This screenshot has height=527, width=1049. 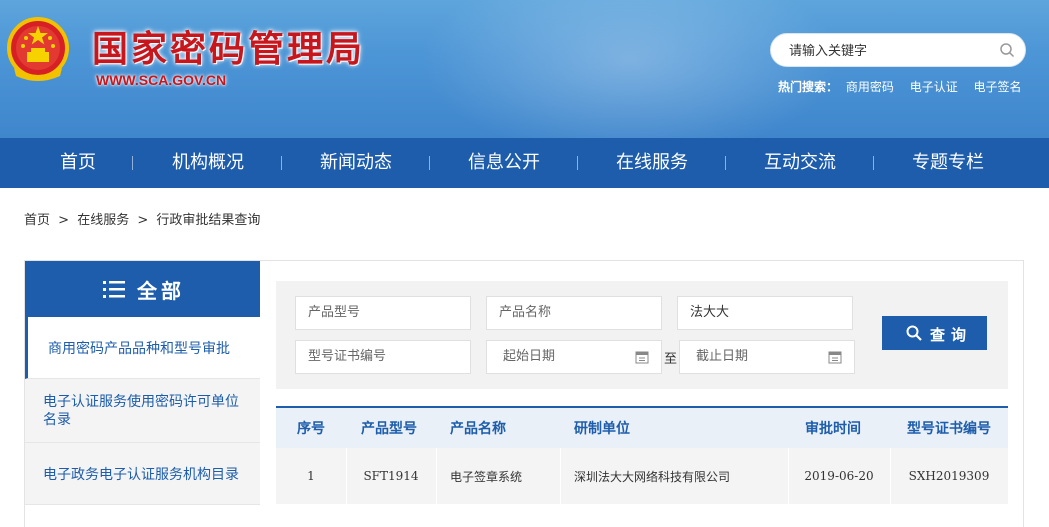 I want to click on product-model-field: 产品型号, so click(x=383, y=313).